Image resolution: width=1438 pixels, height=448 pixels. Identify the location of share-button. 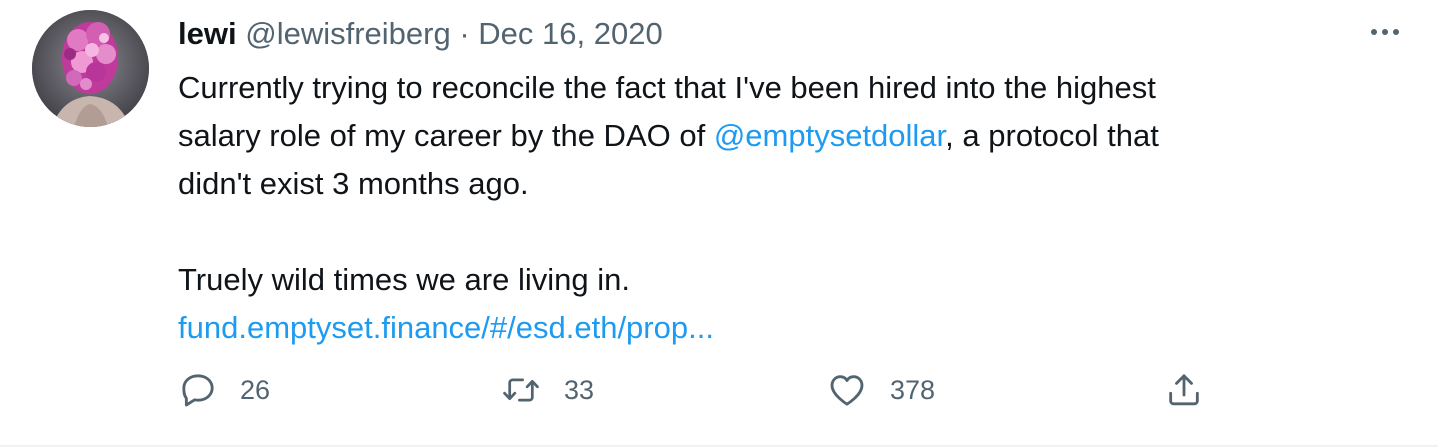
(1184, 390).